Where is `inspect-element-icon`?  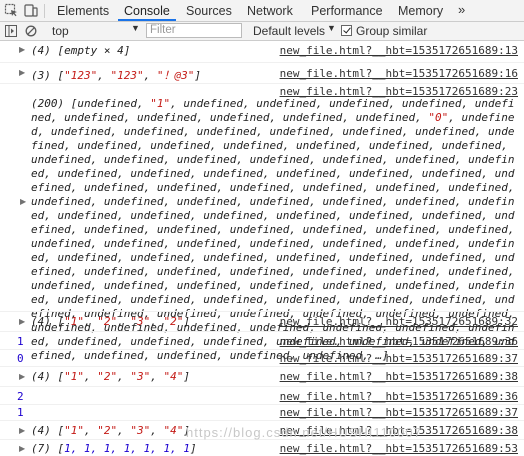 inspect-element-icon is located at coordinates (11, 10).